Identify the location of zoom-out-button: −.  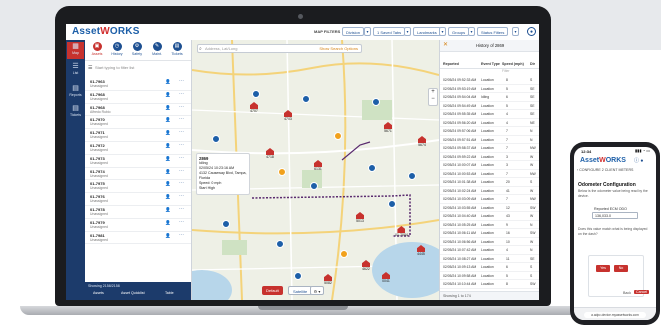
(433, 99).